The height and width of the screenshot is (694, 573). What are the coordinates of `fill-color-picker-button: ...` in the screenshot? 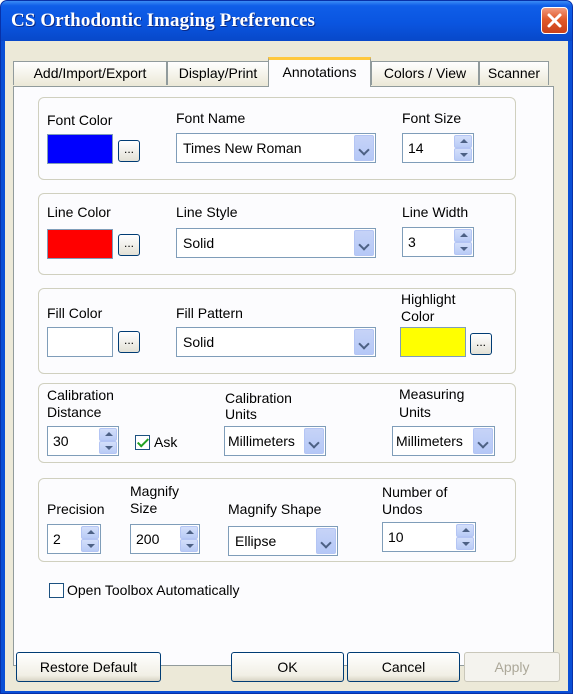 It's located at (129, 342).